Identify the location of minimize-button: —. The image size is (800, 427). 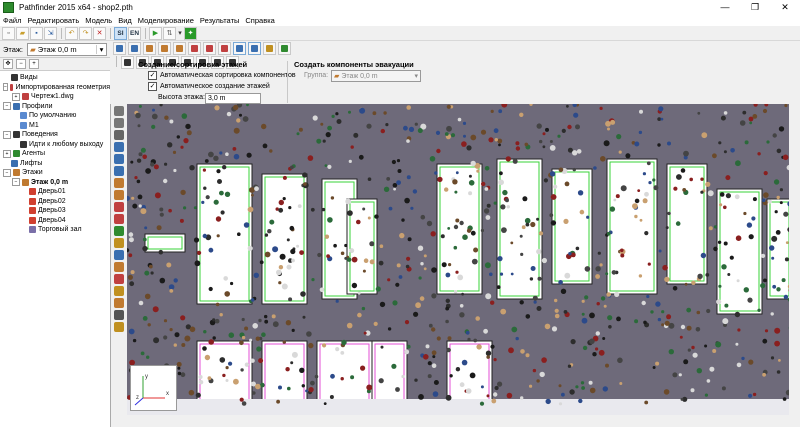
(725, 7).